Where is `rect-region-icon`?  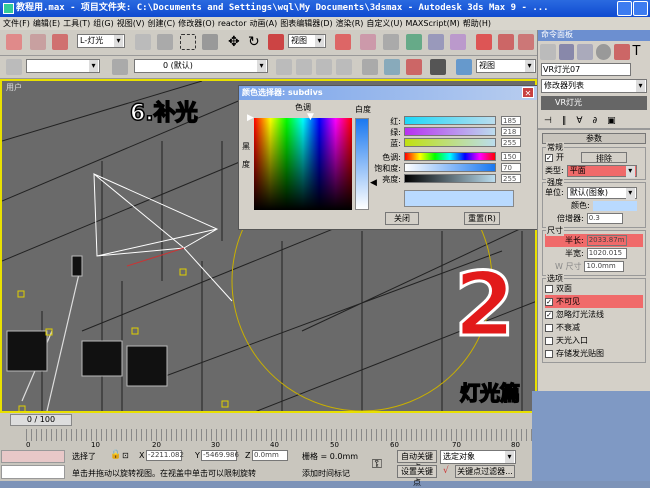
rect-region-icon is located at coordinates (188, 42).